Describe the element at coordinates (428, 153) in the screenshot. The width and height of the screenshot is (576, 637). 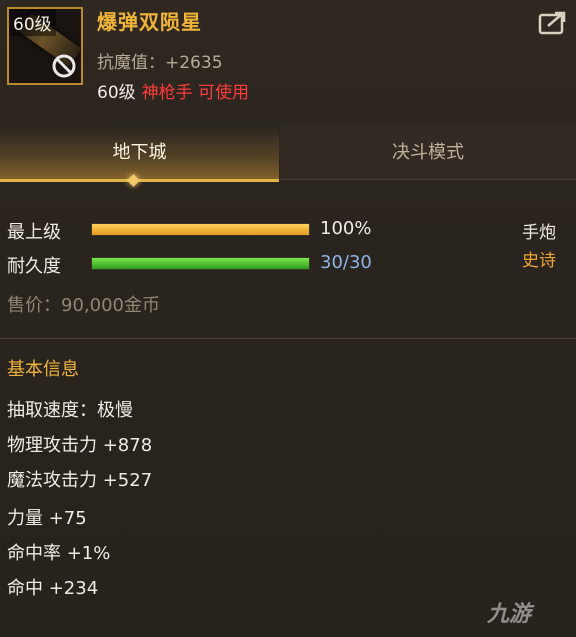
I see `tab-pvp: 决斗模式` at that location.